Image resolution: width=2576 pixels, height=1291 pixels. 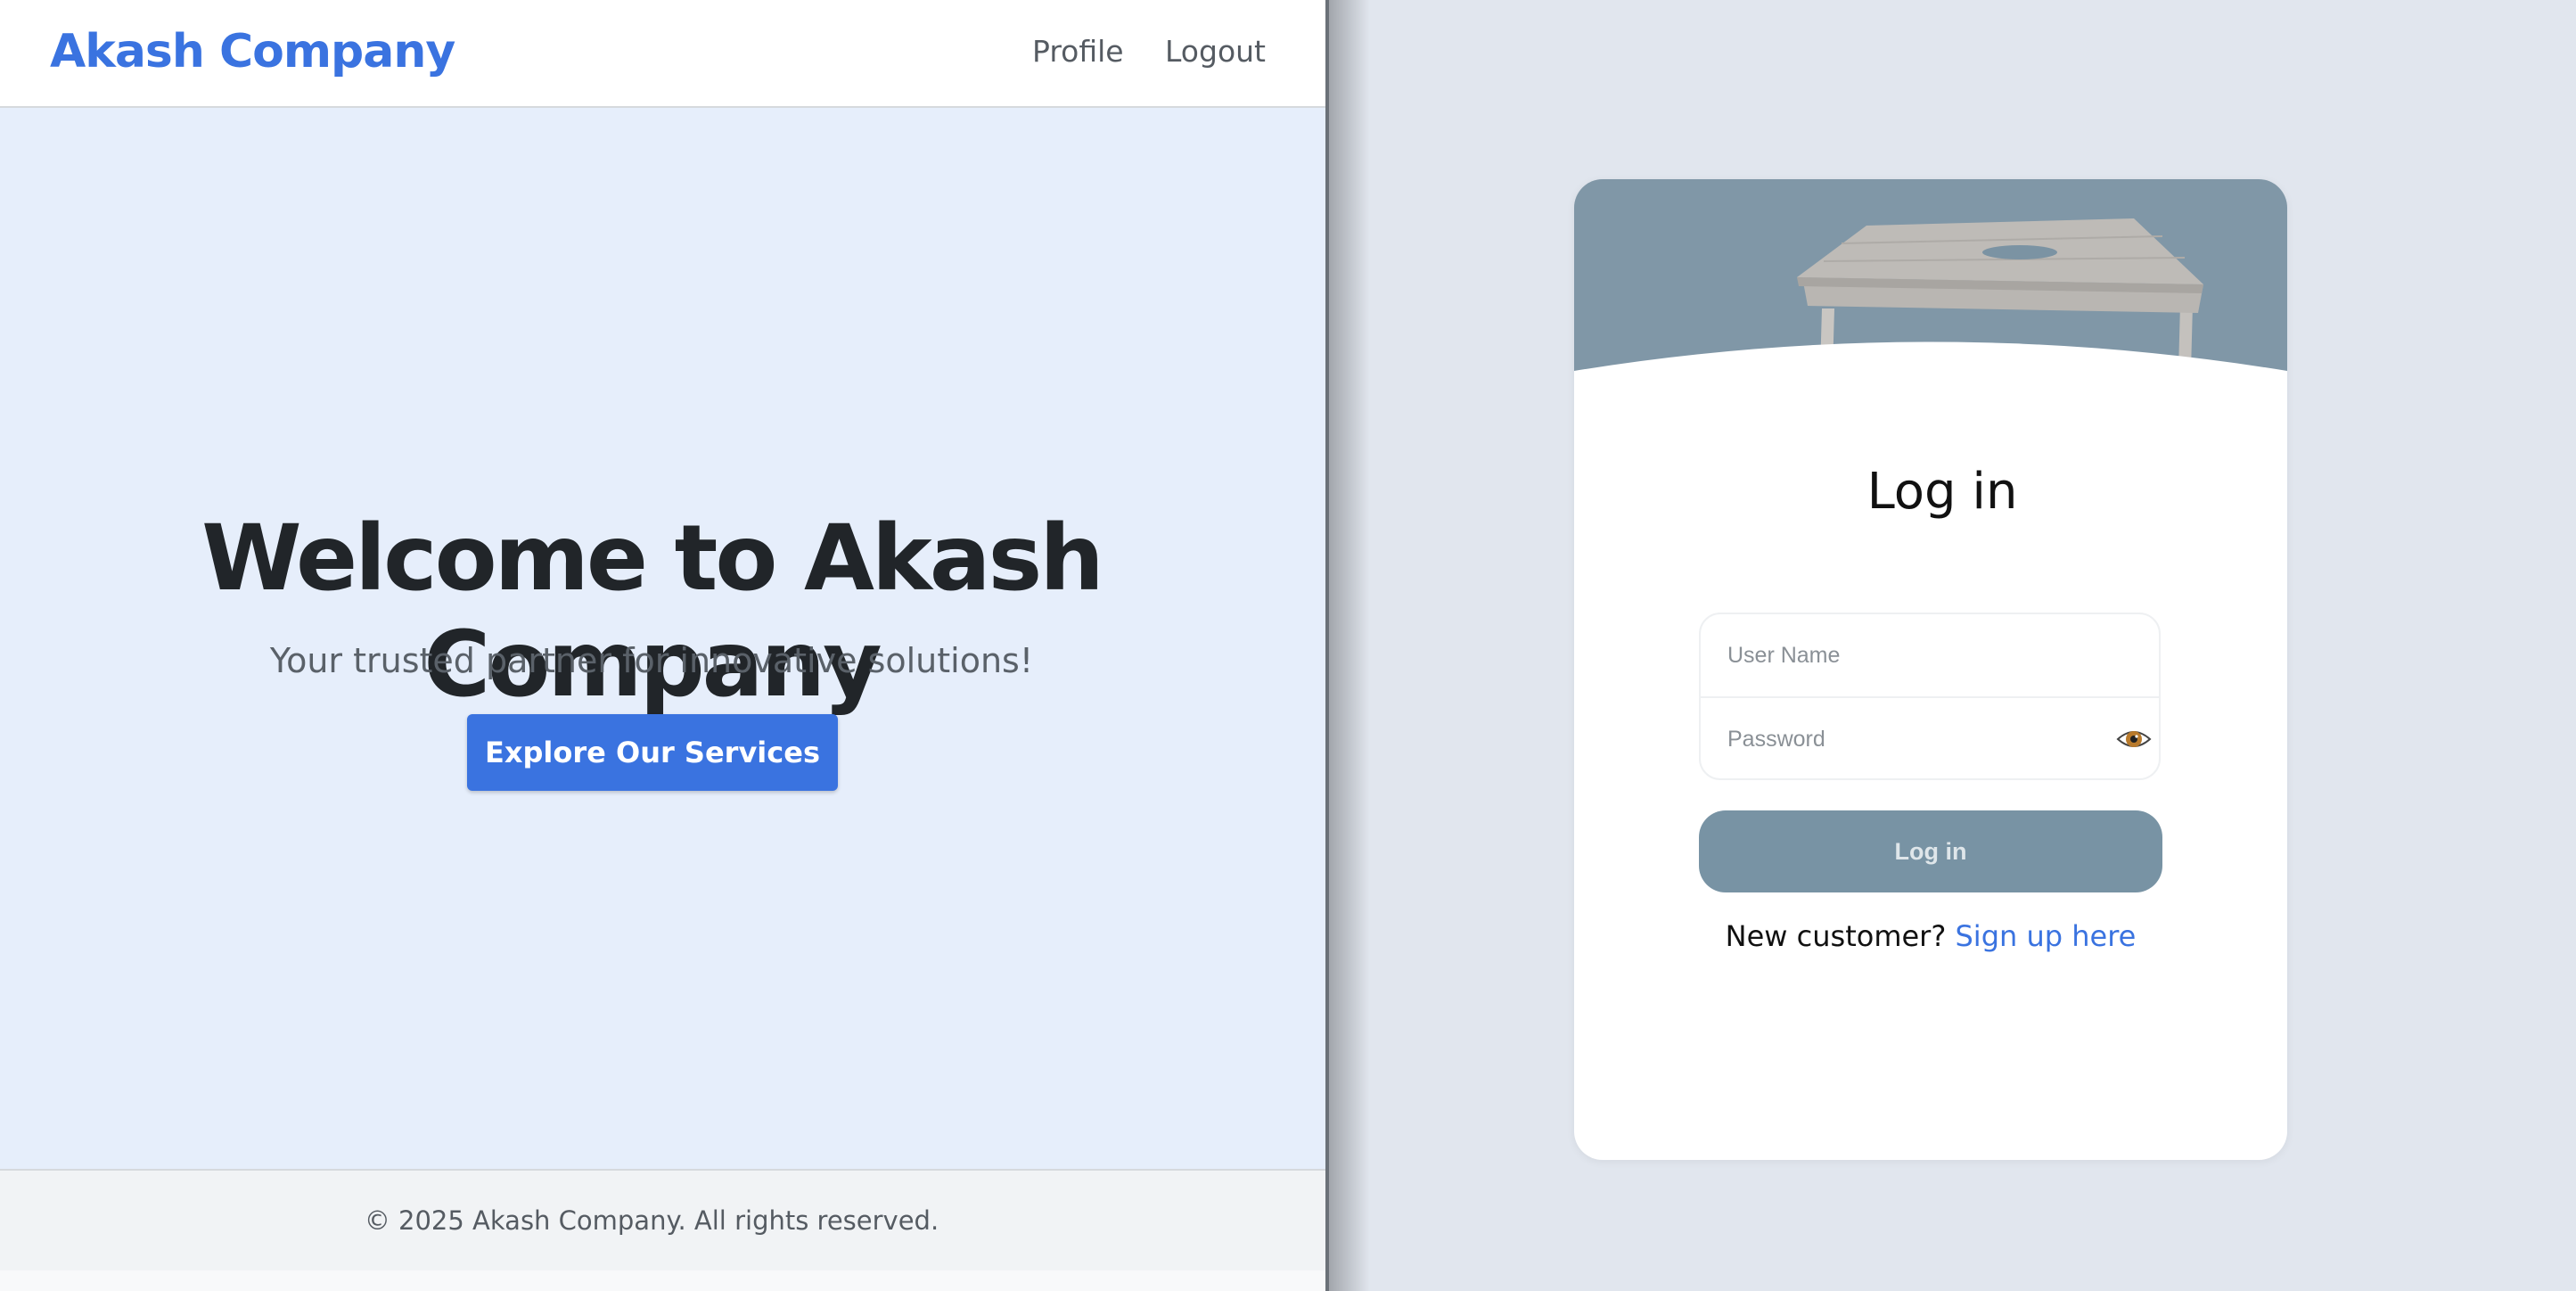 I want to click on signup-line: New customer? Sign up here, so click(x=1930, y=936).